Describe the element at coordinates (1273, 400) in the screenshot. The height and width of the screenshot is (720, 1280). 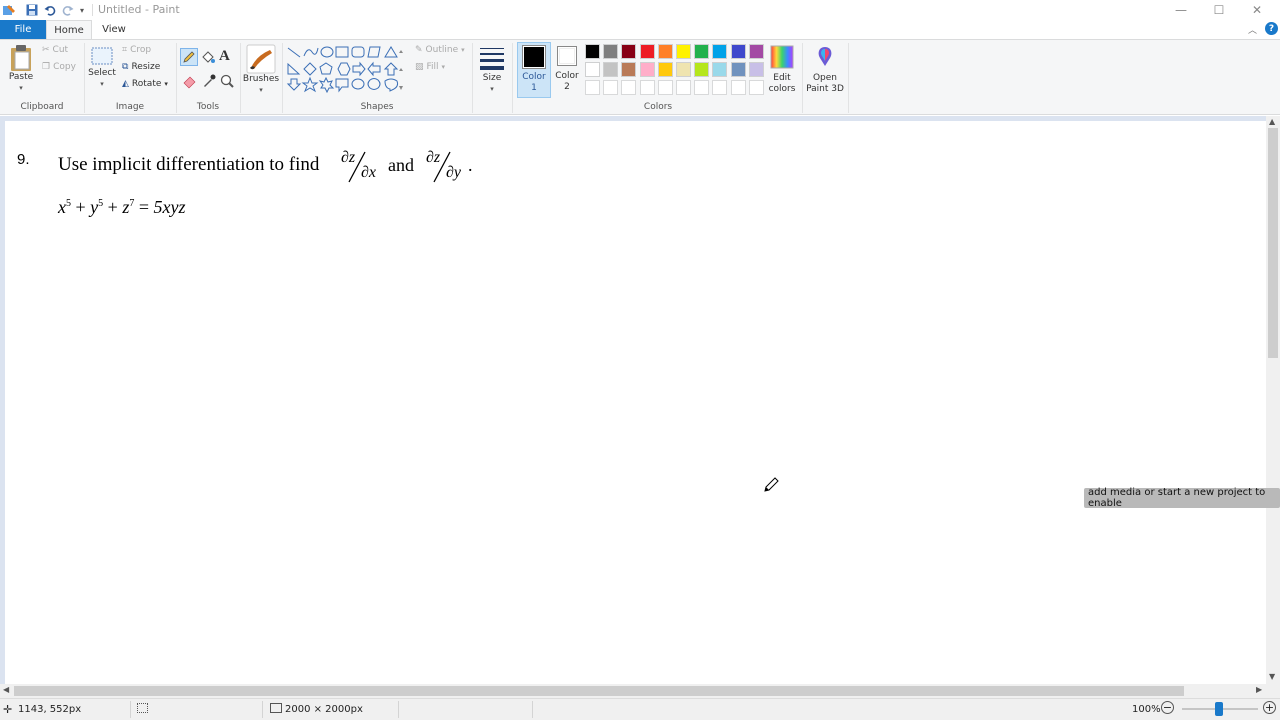
I see `vertical-scrollbar: ▲ ▼` at that location.